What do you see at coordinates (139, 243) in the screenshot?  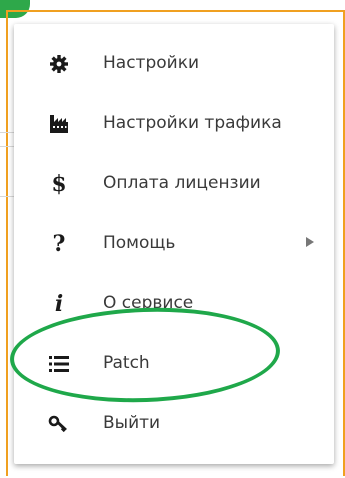 I see `menu-item-label: Помощь` at bounding box center [139, 243].